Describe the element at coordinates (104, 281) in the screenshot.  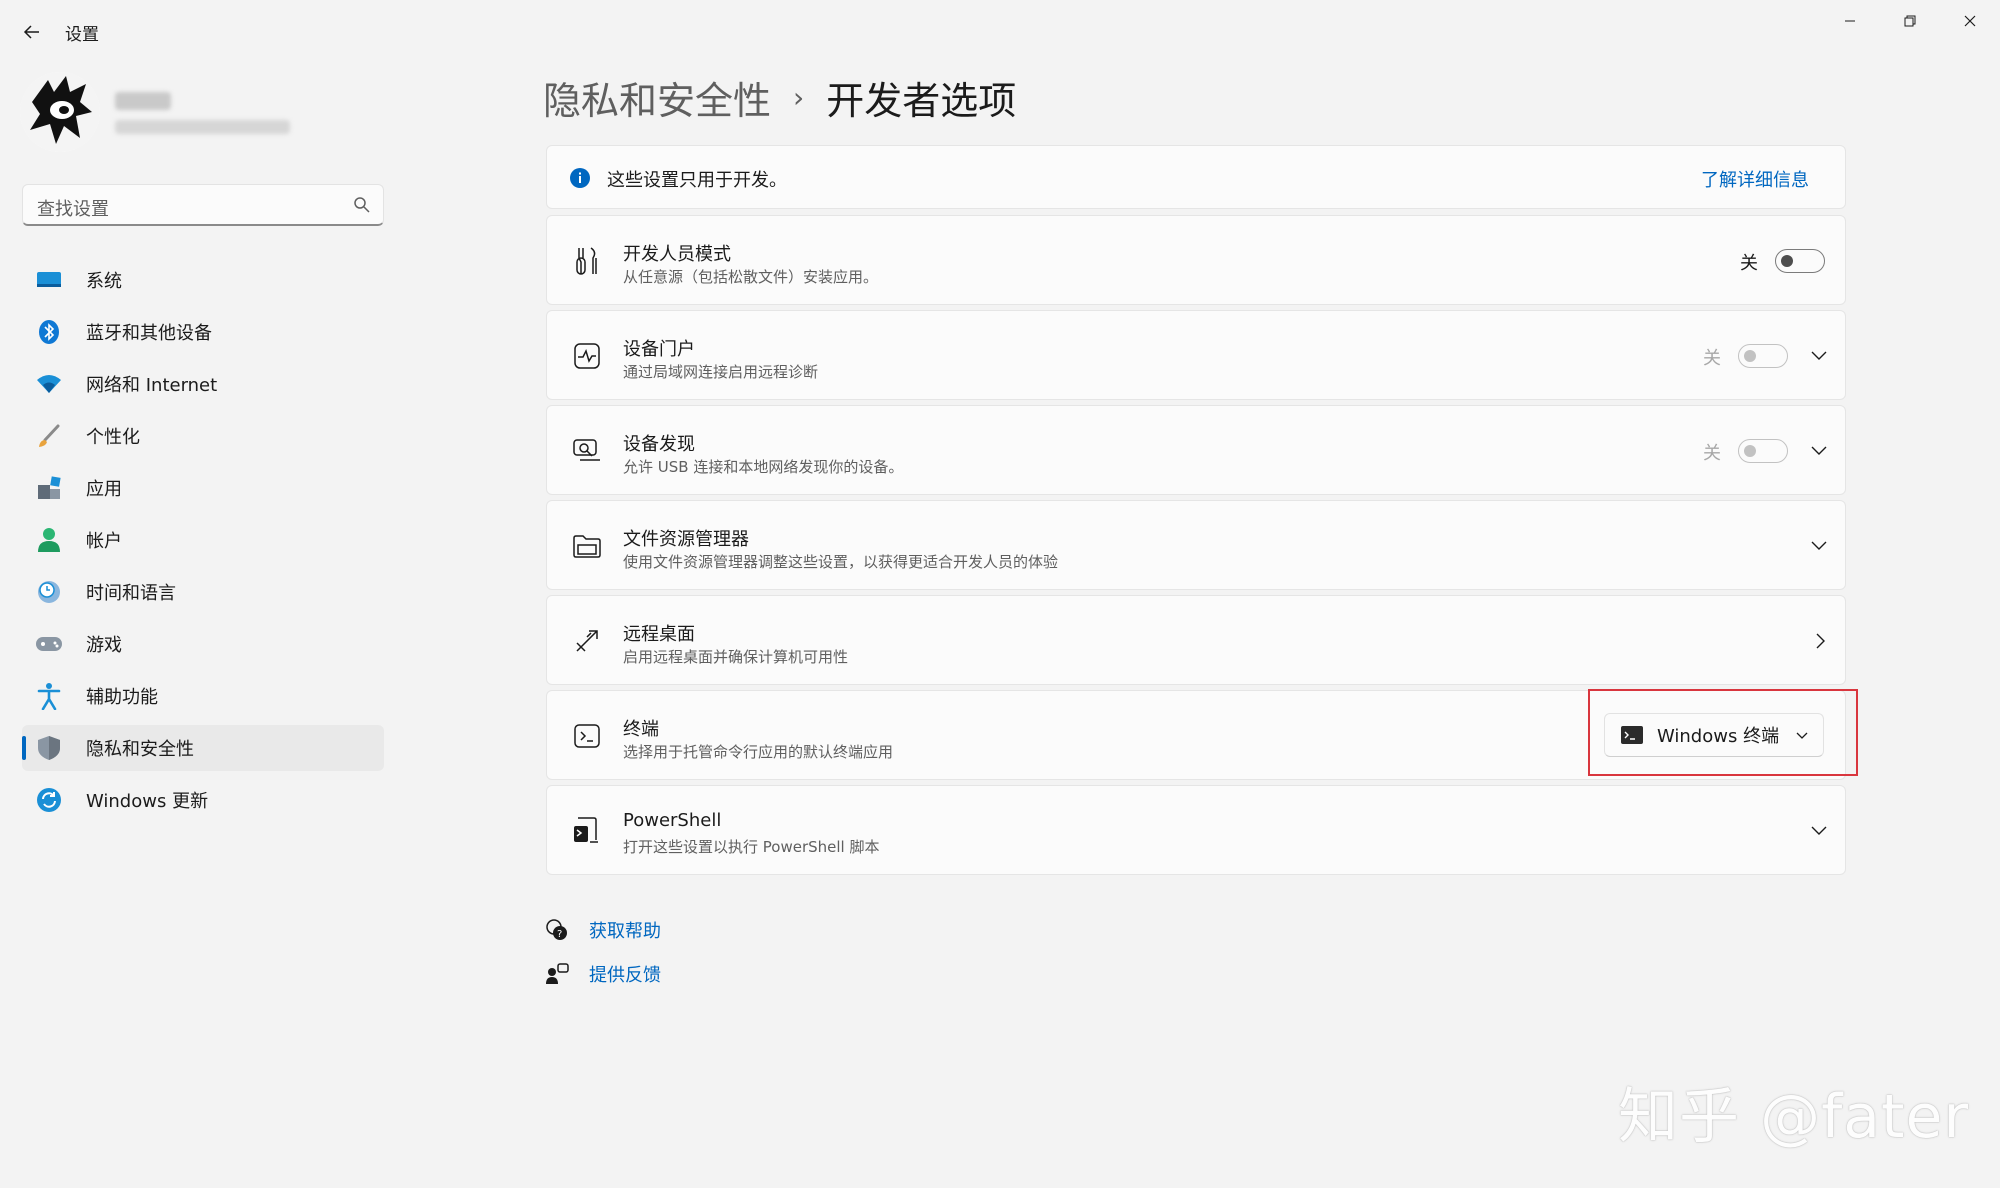
I see `sidebar-item-label: 系统` at that location.